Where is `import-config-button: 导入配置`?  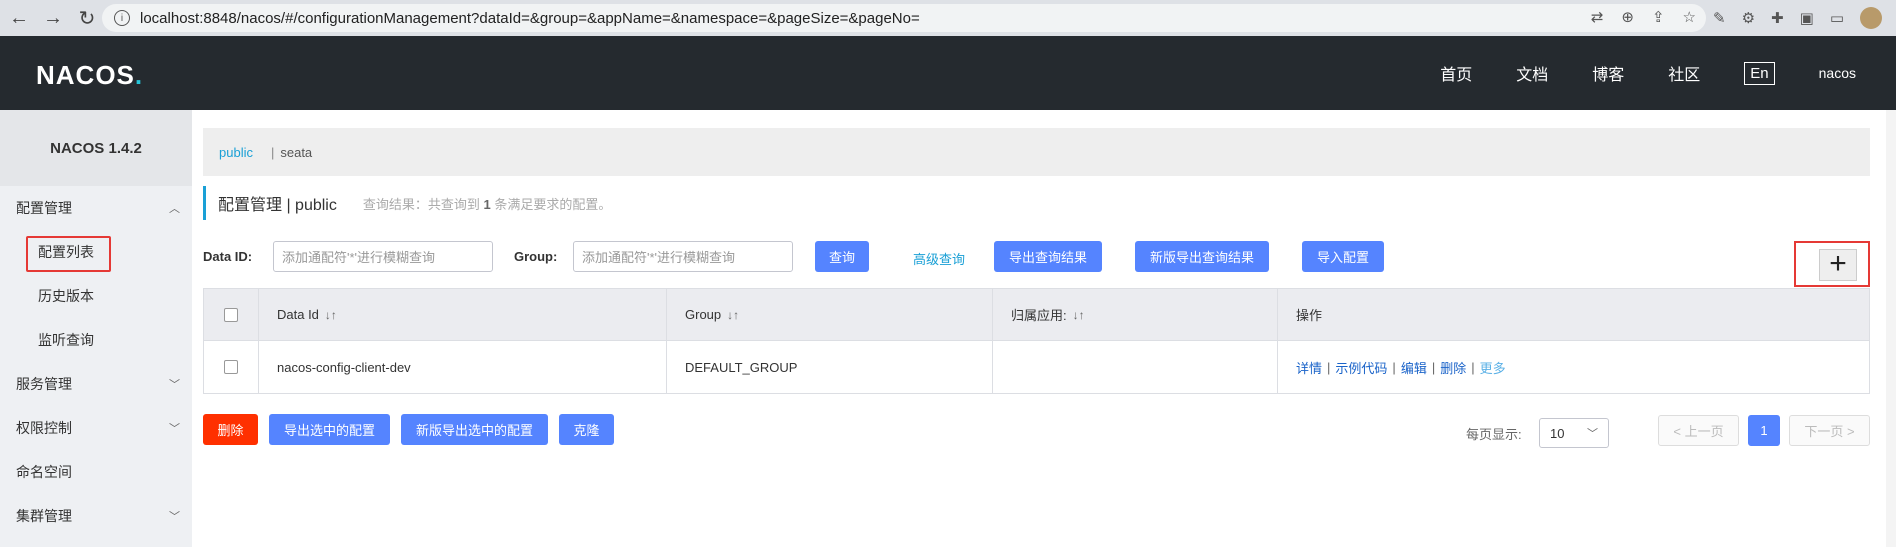
import-config-button: 导入配置 is located at coordinates (1343, 256).